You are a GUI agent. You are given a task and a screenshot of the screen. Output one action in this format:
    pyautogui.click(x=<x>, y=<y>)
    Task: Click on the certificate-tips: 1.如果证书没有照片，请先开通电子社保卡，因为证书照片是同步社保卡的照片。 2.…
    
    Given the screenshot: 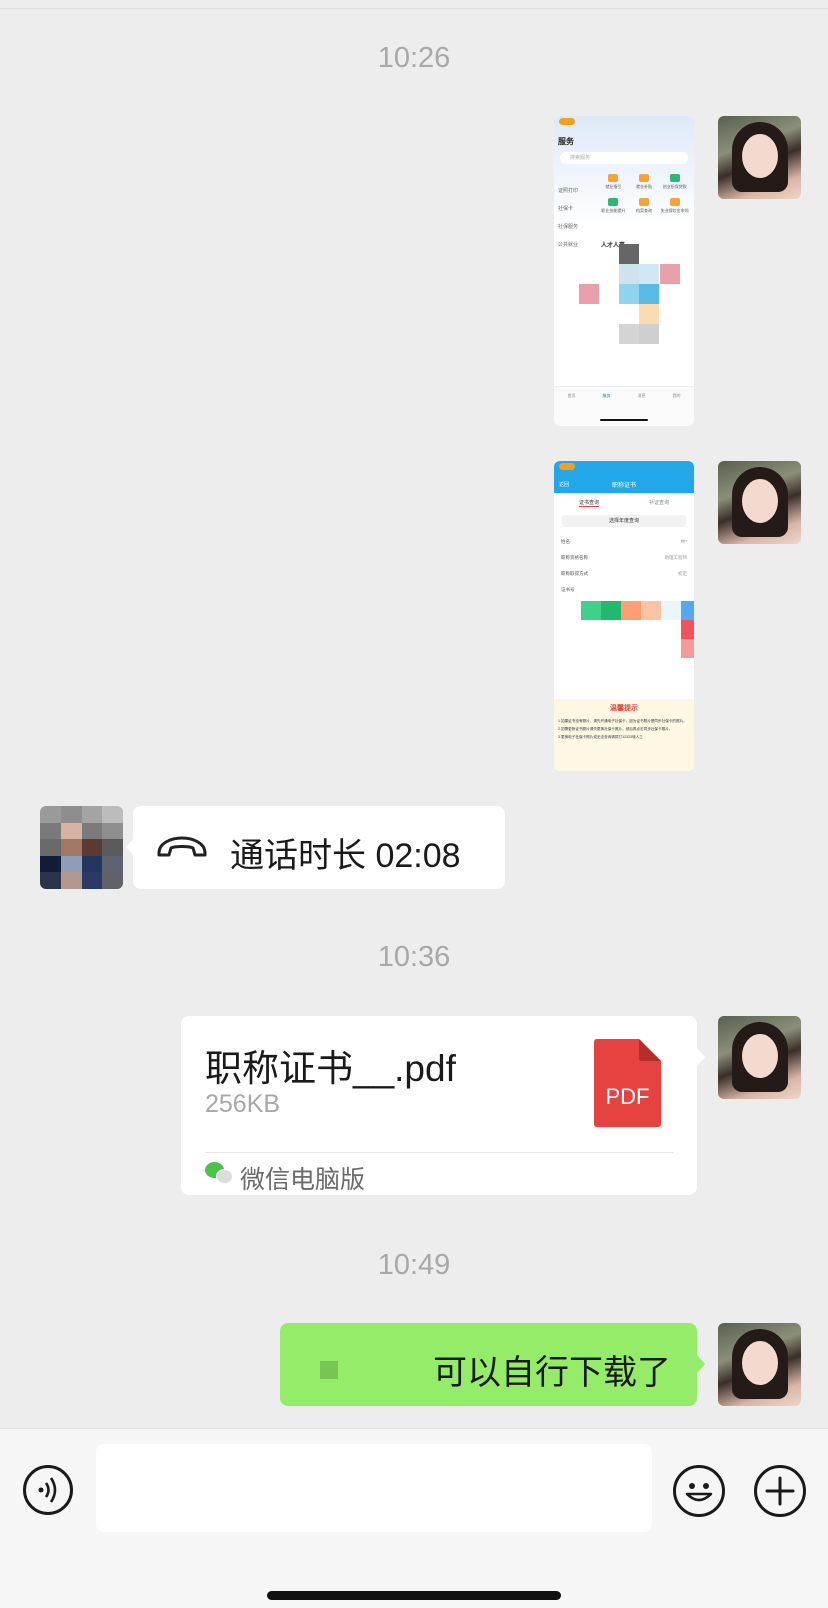 What is the action you would take?
    pyautogui.click(x=622, y=729)
    